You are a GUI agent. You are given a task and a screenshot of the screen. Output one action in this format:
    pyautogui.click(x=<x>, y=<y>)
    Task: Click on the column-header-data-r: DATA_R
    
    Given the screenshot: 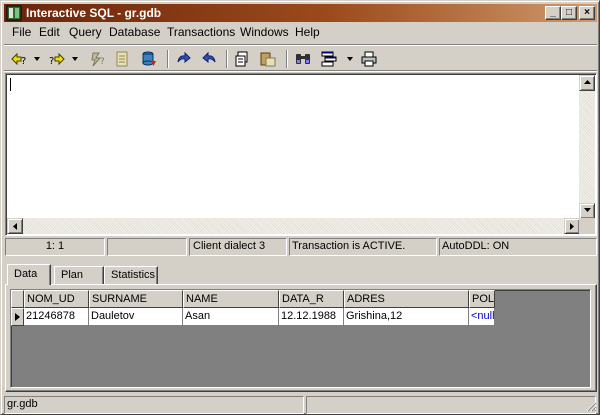 What is the action you would take?
    pyautogui.click(x=311, y=299)
    